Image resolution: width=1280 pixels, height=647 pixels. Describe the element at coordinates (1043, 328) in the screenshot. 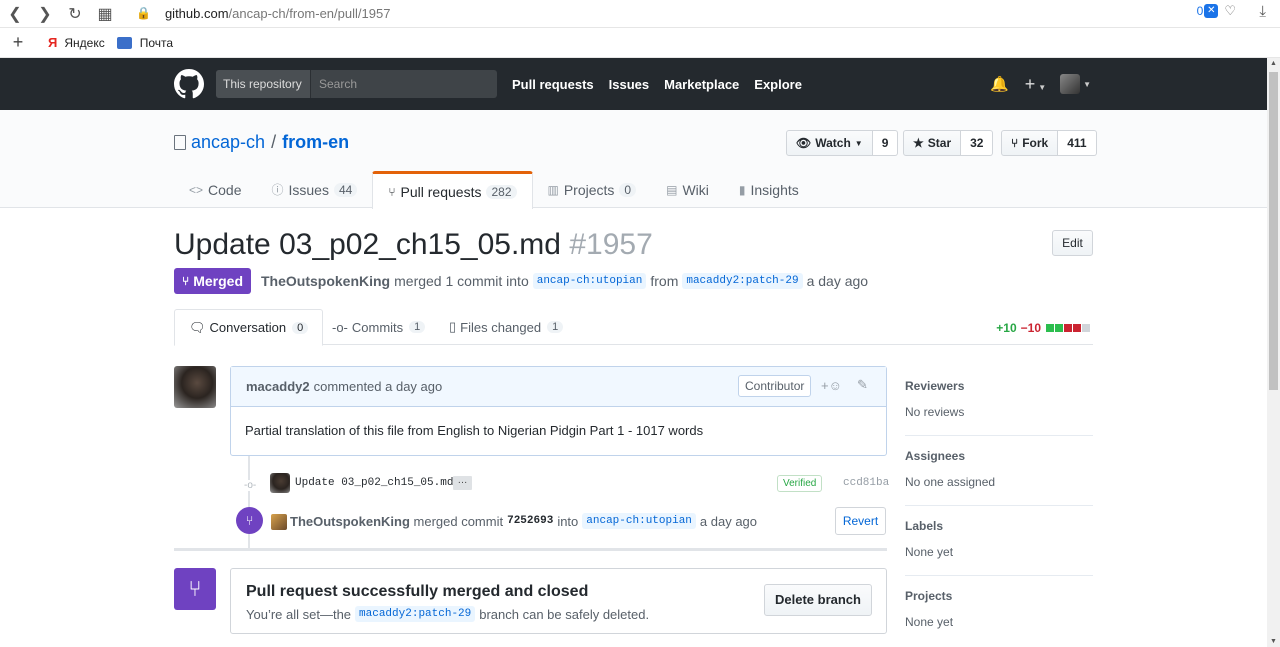

I see `diffstat: +10 −10` at that location.